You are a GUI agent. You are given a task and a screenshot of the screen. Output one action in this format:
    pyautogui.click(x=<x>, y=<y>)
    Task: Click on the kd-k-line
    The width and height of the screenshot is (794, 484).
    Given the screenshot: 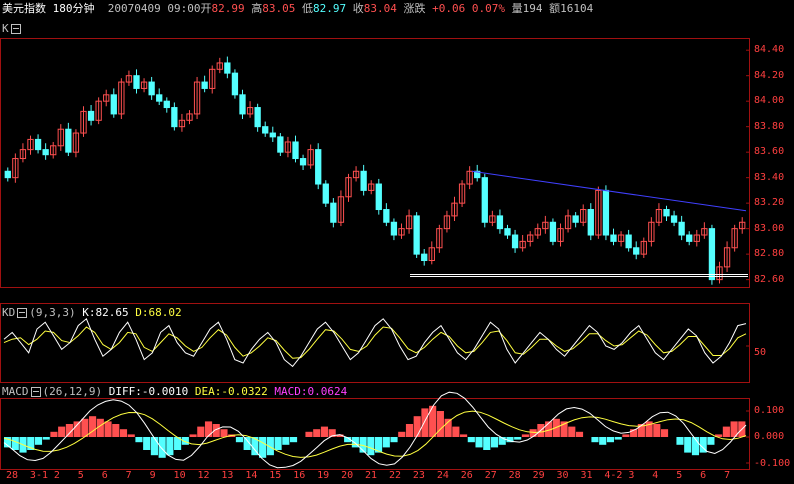 What is the action you would take?
    pyautogui.click(x=375, y=342)
    